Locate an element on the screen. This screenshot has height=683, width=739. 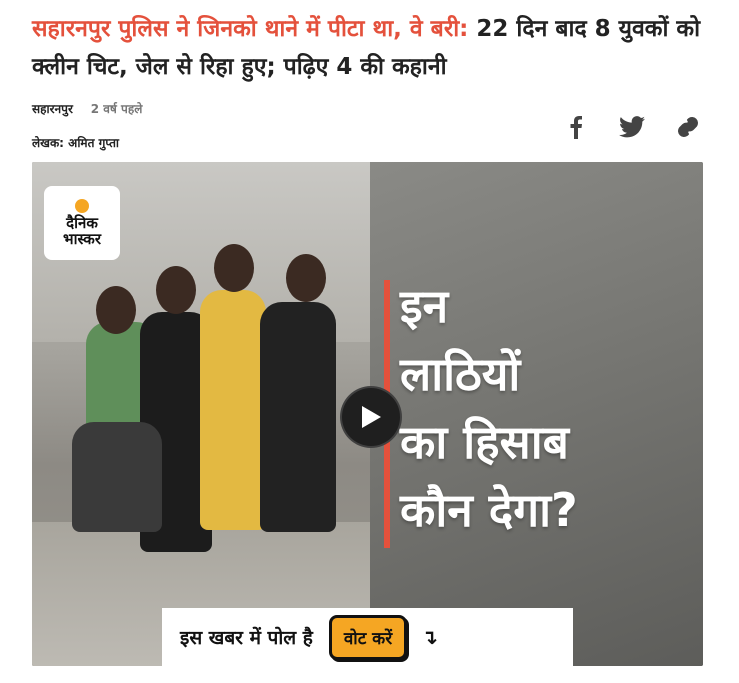
twitter-icon is located at coordinates (632, 127).